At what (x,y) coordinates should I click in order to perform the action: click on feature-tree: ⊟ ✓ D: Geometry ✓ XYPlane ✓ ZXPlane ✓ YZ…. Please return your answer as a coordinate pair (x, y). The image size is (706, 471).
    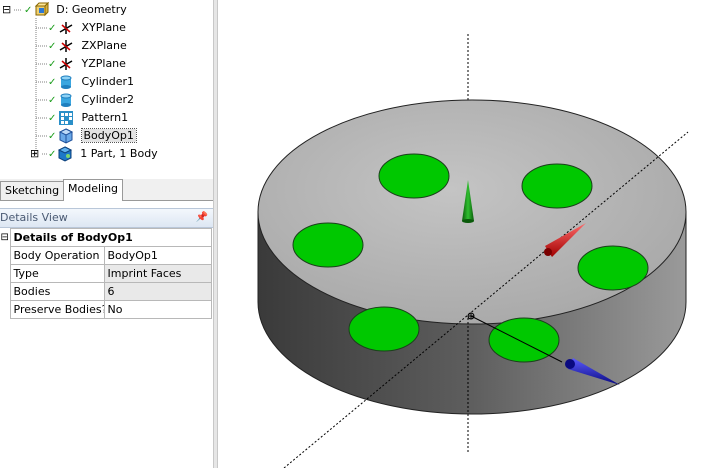
    Looking at the image, I should click on (106, 89).